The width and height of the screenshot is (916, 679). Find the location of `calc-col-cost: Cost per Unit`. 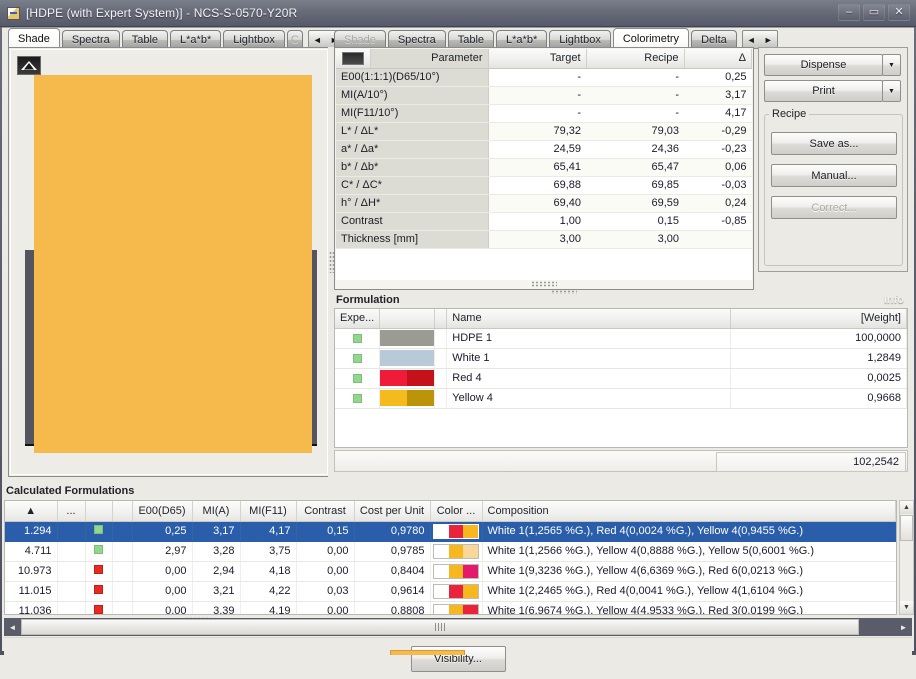

calc-col-cost: Cost per Unit is located at coordinates (392, 511).